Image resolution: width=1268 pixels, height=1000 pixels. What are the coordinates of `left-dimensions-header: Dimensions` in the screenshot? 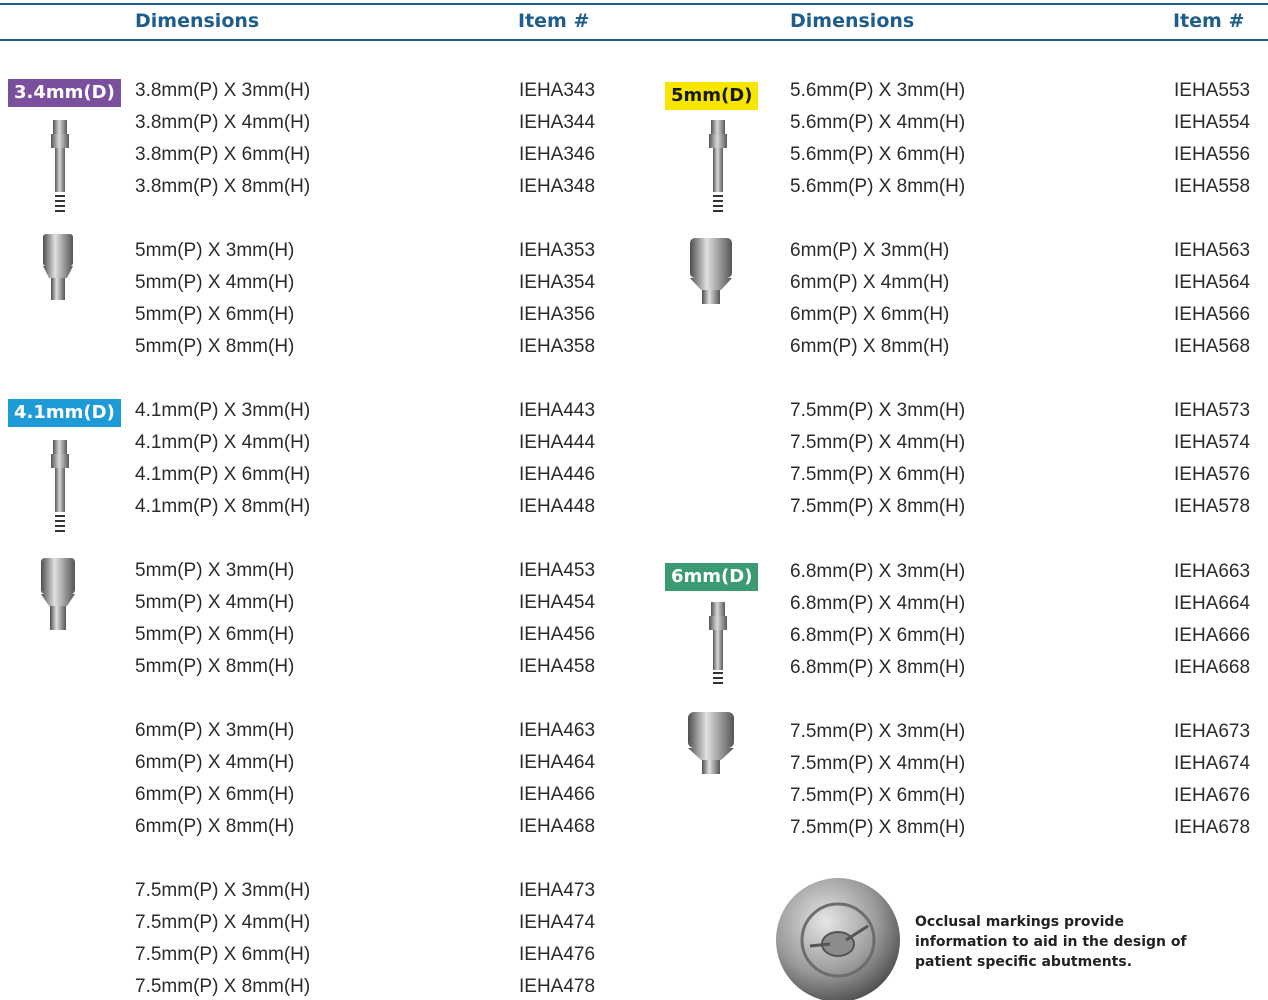 It's located at (197, 21).